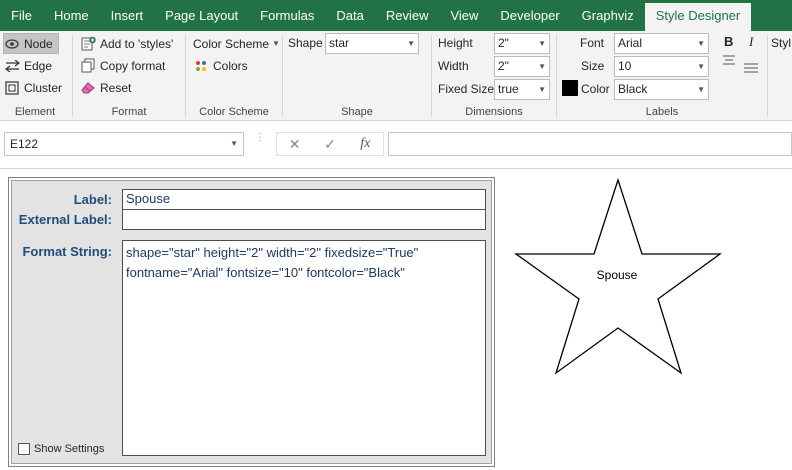  I want to click on tab-graphviz: Graphviz, so click(608, 15).